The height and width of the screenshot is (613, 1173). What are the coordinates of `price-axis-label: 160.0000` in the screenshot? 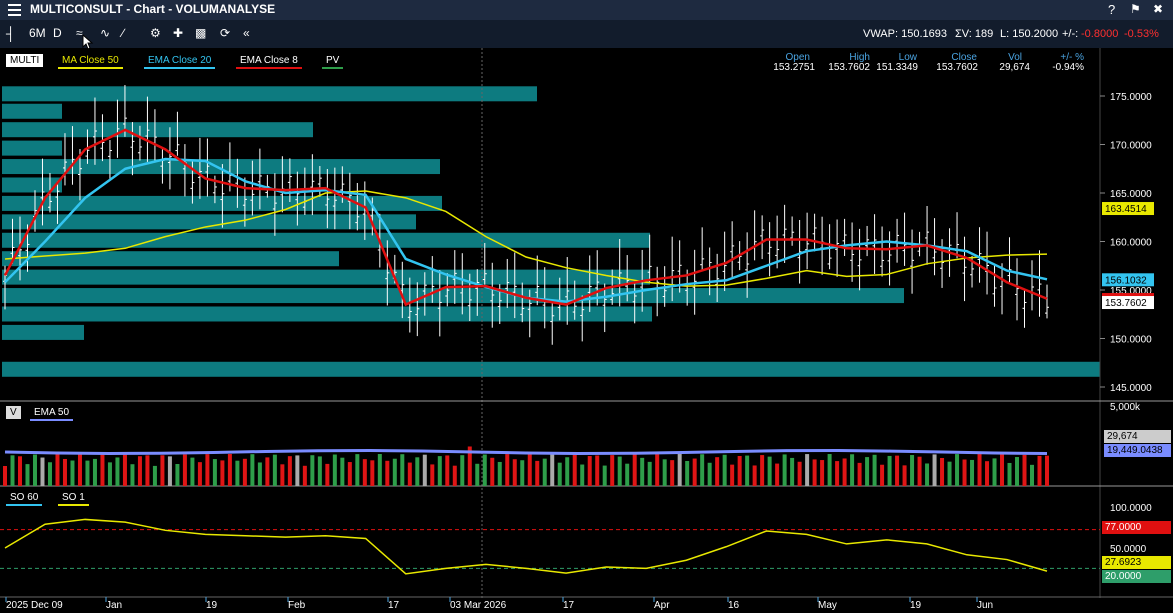 It's located at (1131, 243).